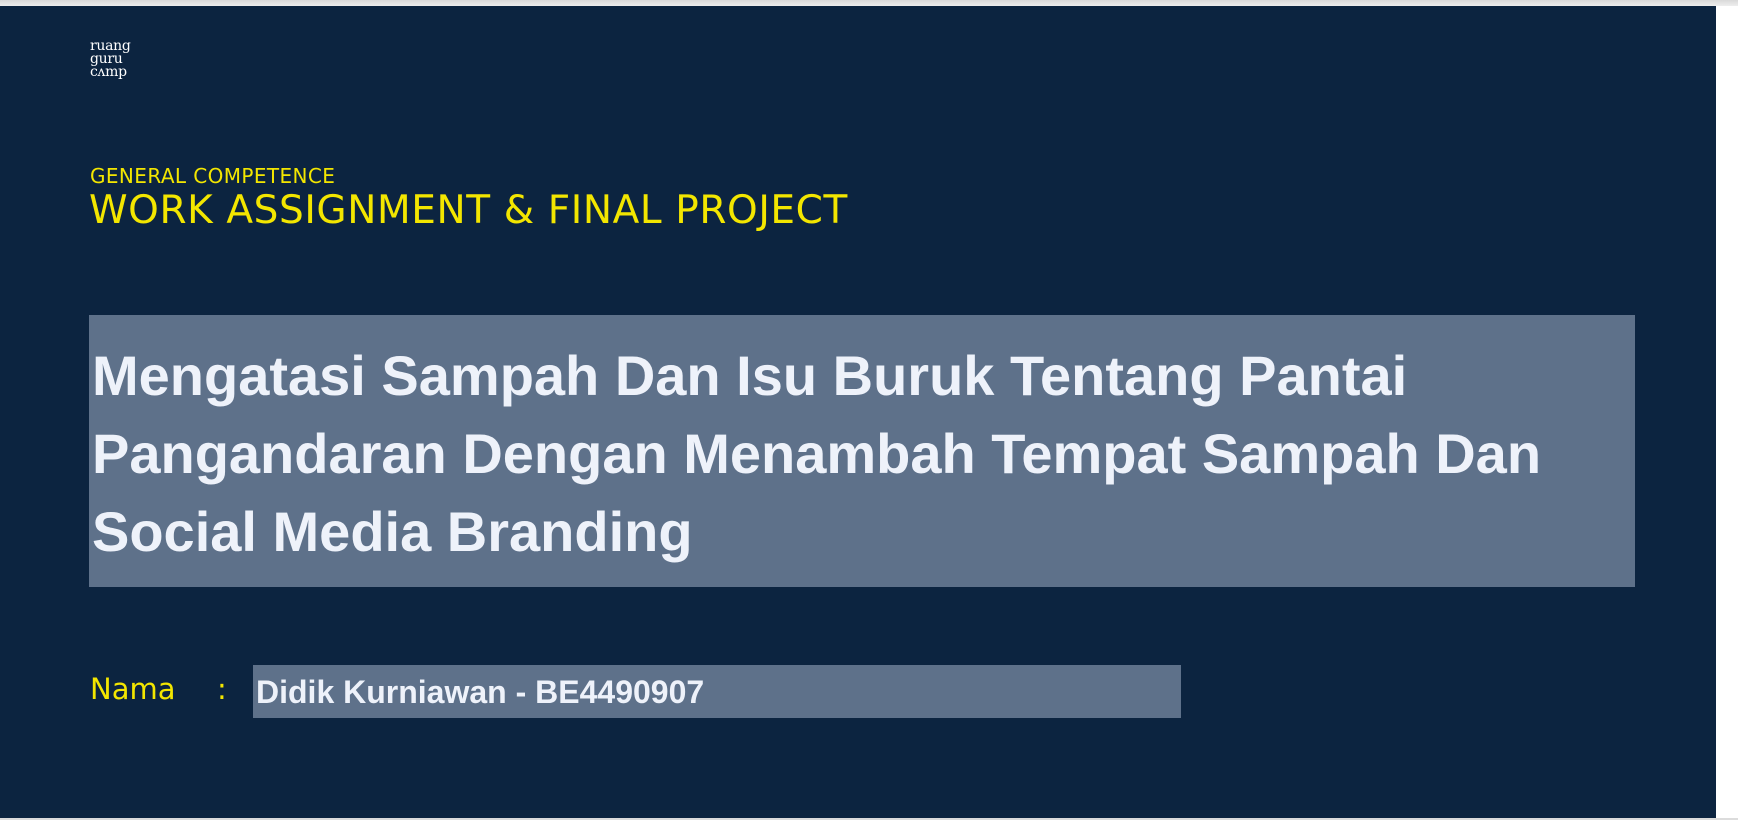  What do you see at coordinates (133, 689) in the screenshot?
I see `name-label: Nama` at bounding box center [133, 689].